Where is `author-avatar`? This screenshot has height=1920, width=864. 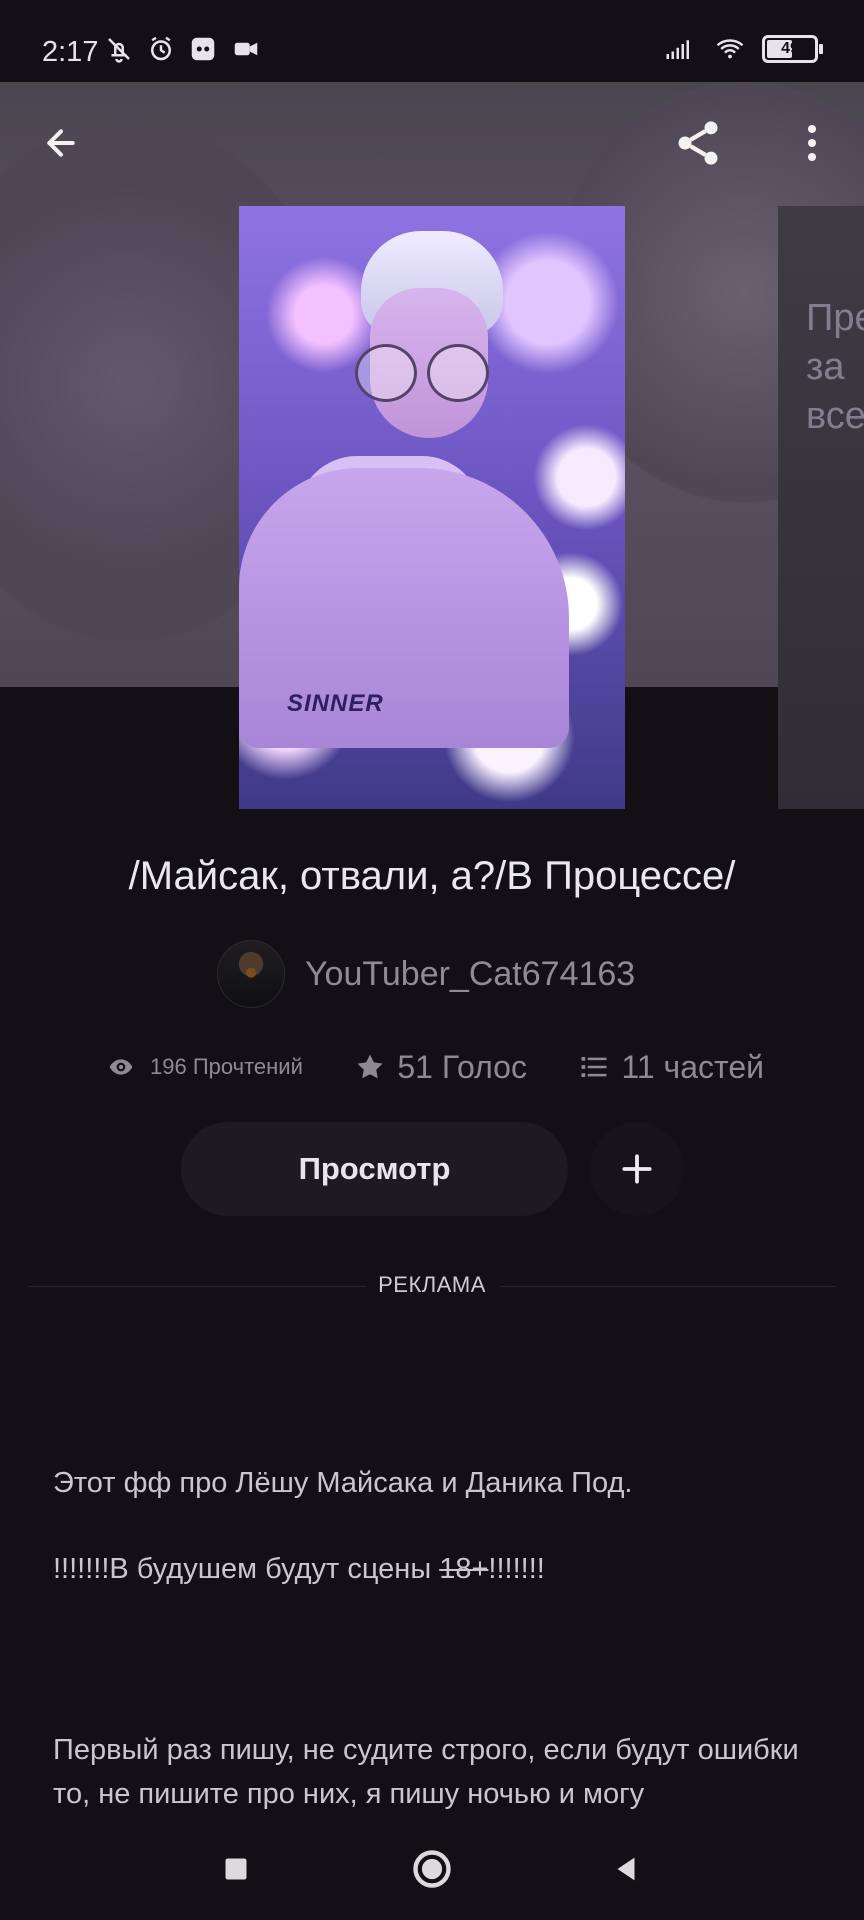 author-avatar is located at coordinates (251, 974).